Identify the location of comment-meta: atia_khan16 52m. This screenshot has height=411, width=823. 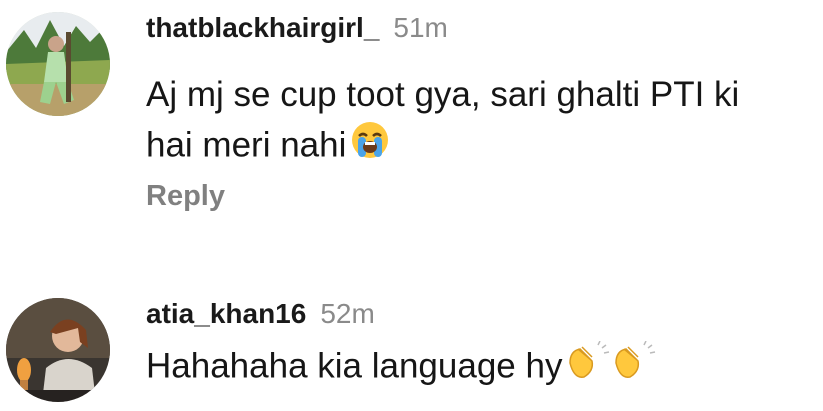
(260, 314).